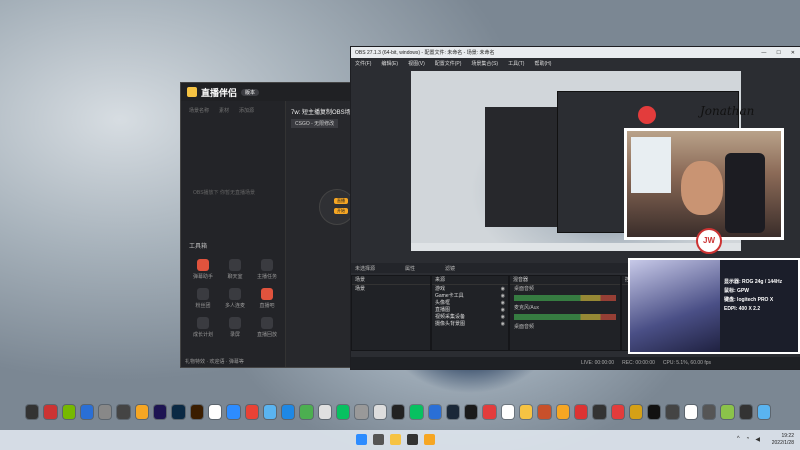 The image size is (800, 450). What do you see at coordinates (416, 63) in the screenshot?
I see `menu-view: 视图(V)` at bounding box center [416, 63].